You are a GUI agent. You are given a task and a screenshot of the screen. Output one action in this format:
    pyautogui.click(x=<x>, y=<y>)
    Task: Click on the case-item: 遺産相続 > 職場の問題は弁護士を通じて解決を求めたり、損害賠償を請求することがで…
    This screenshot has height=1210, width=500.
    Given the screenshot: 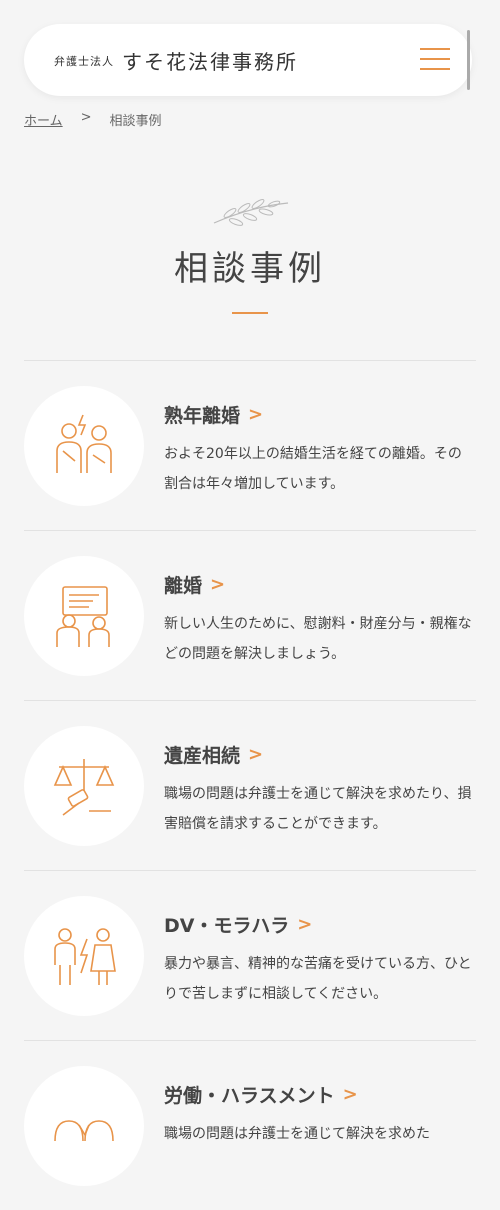 What is the action you would take?
    pyautogui.click(x=250, y=785)
    